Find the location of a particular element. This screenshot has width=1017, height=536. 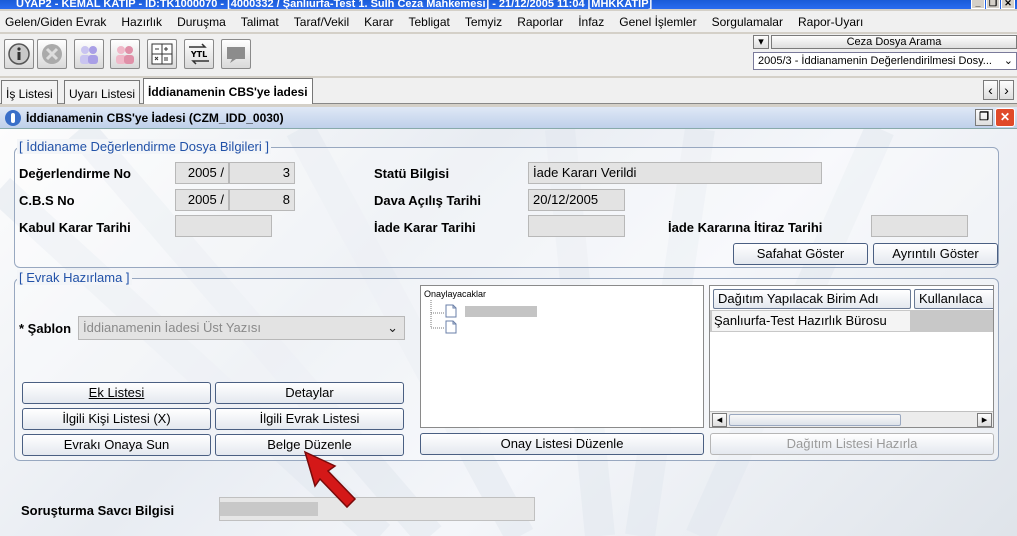

tab-uyari-listesi: Uyarı Listesi is located at coordinates (102, 92).